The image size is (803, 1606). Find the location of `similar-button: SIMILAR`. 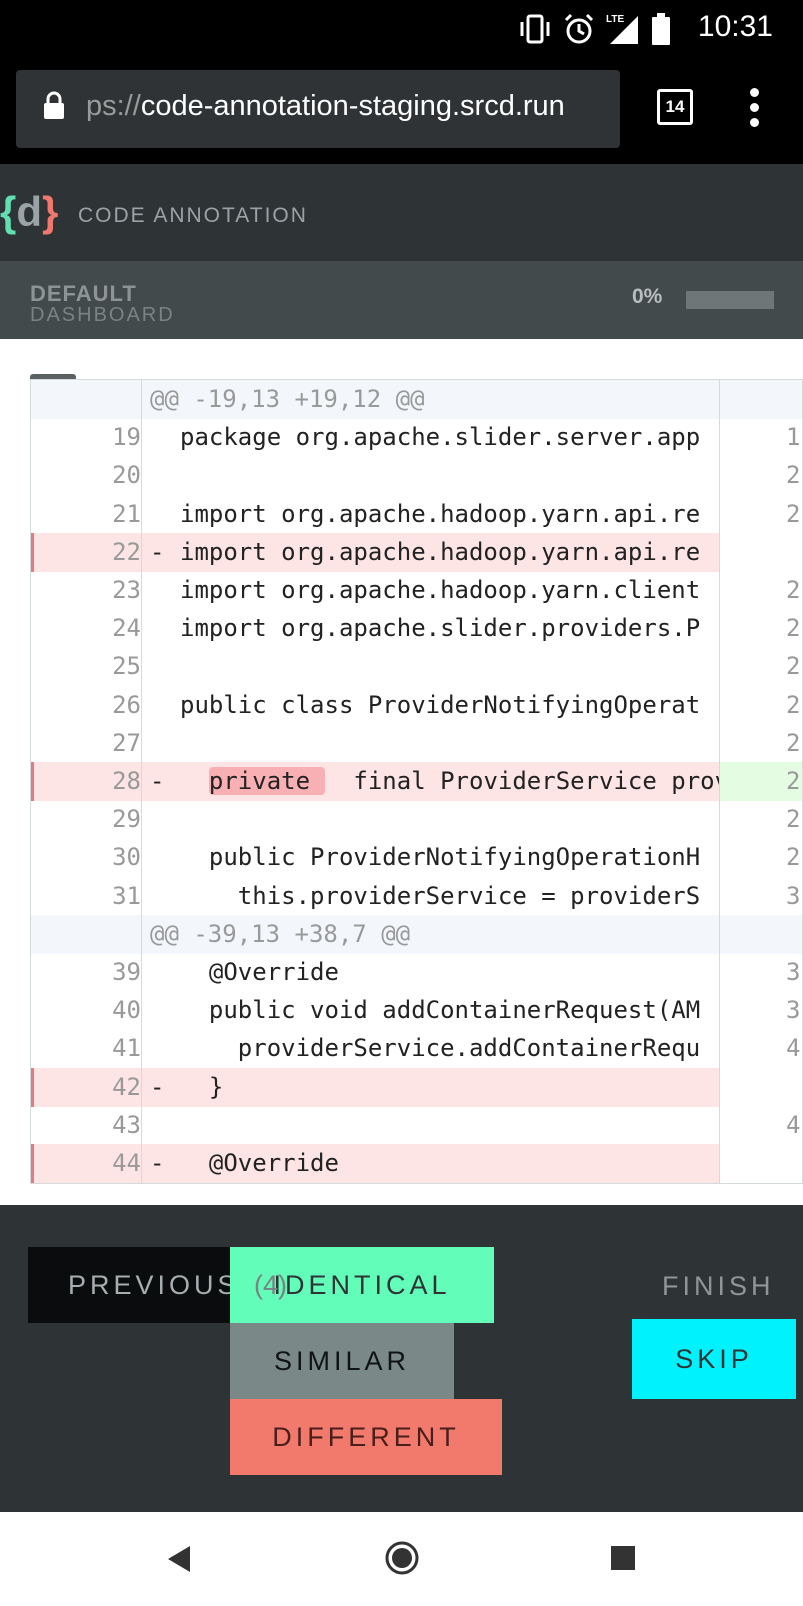

similar-button: SIMILAR is located at coordinates (342, 1361).